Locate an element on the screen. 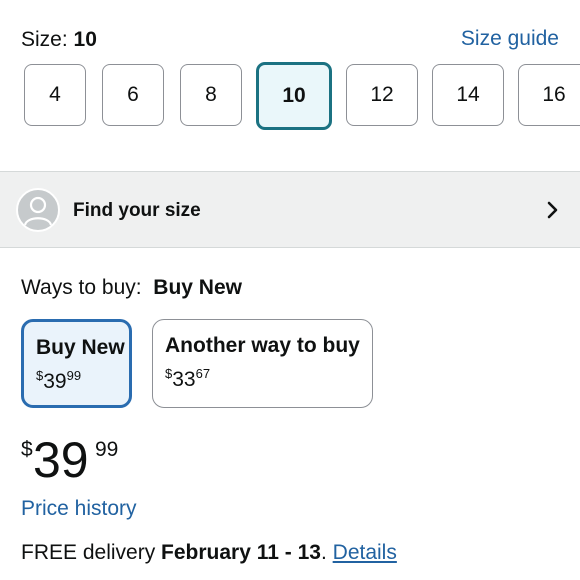 The image size is (580, 580). size-header: Size: 10 Size guide is located at coordinates (290, 40).